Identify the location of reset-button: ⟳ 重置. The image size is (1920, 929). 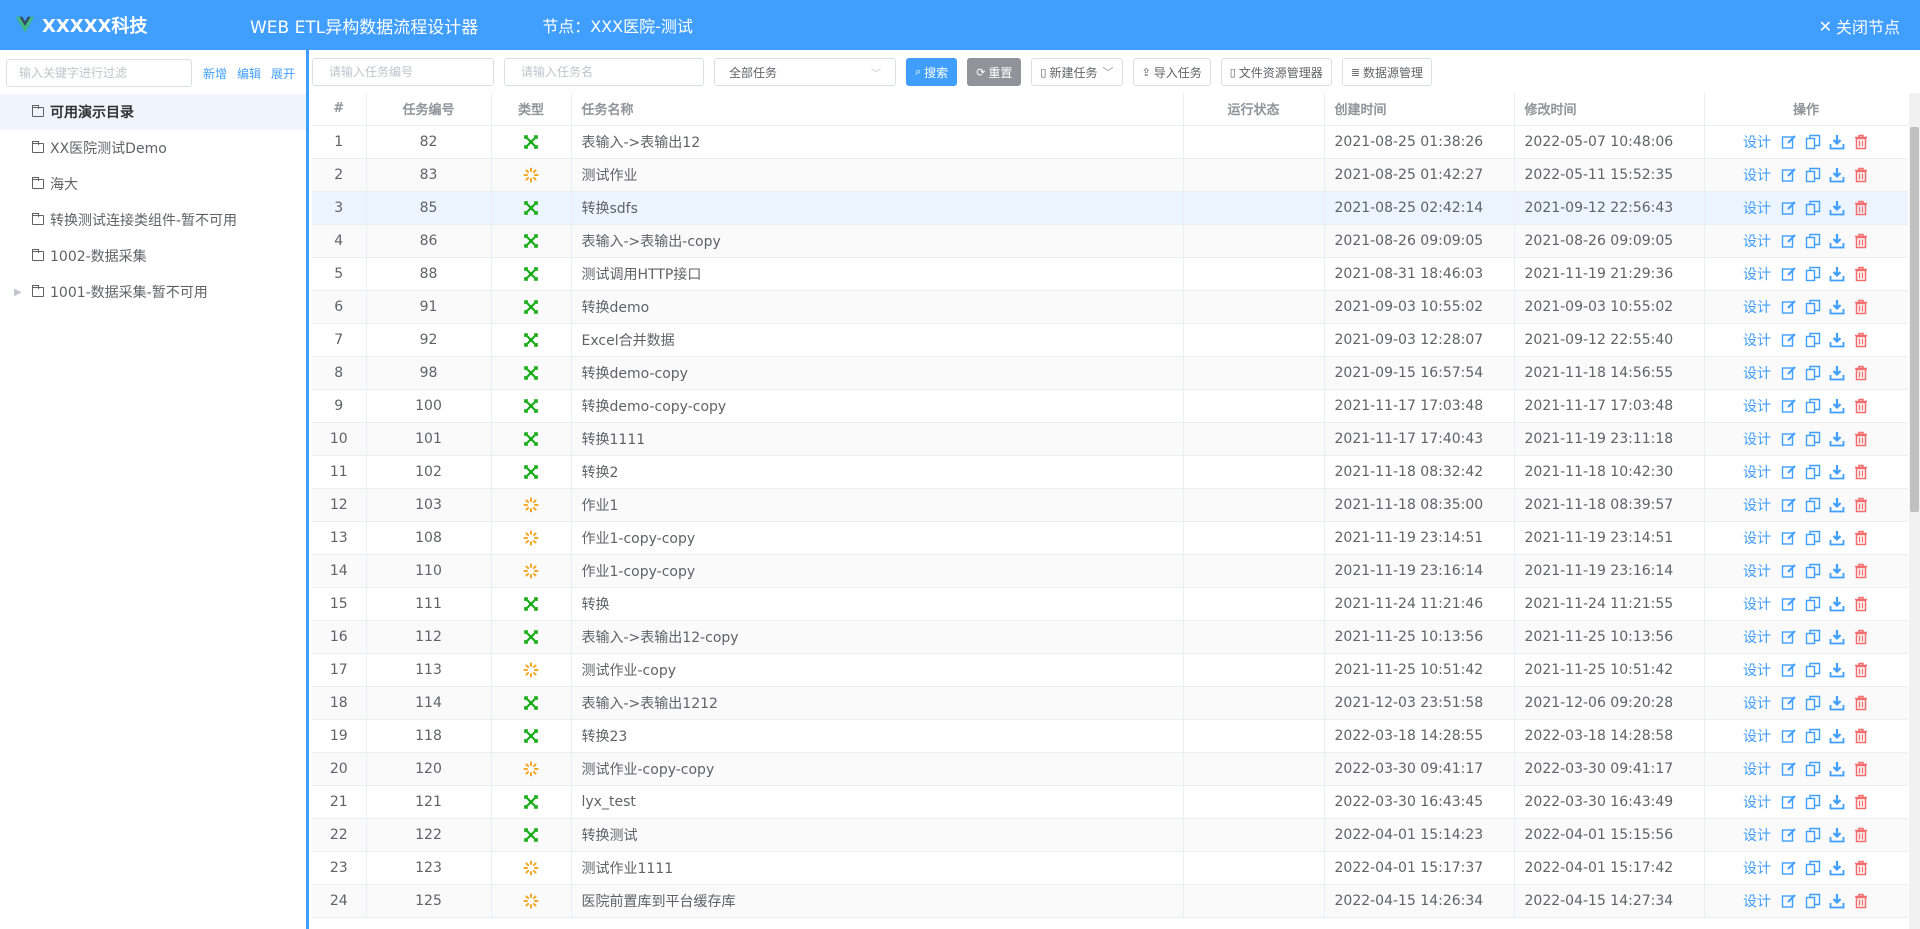
(994, 72).